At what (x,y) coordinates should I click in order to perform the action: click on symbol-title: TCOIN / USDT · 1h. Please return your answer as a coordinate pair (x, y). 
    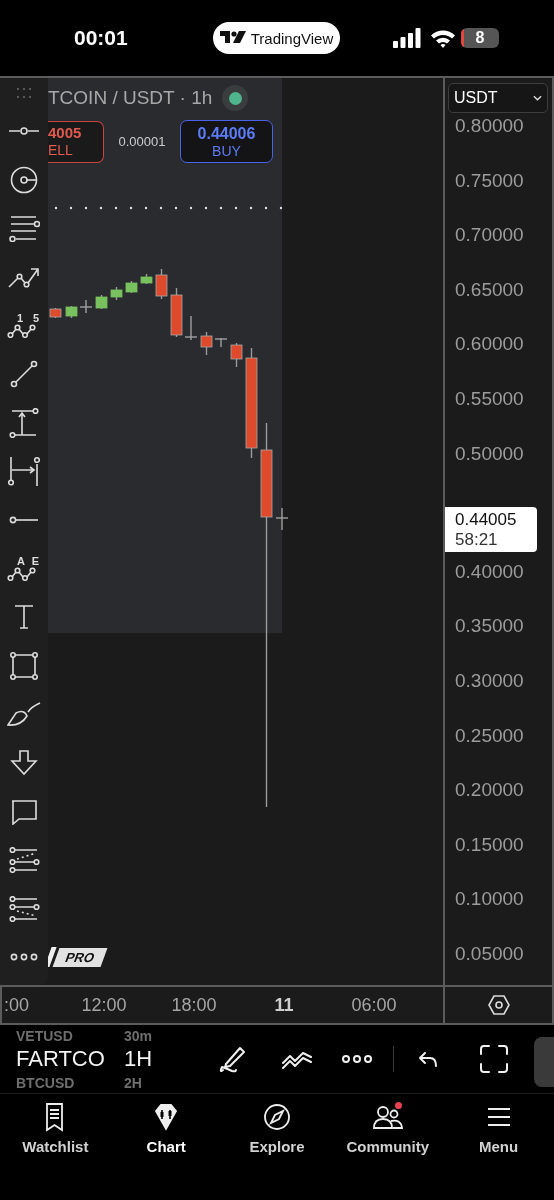
    Looking at the image, I should click on (130, 98).